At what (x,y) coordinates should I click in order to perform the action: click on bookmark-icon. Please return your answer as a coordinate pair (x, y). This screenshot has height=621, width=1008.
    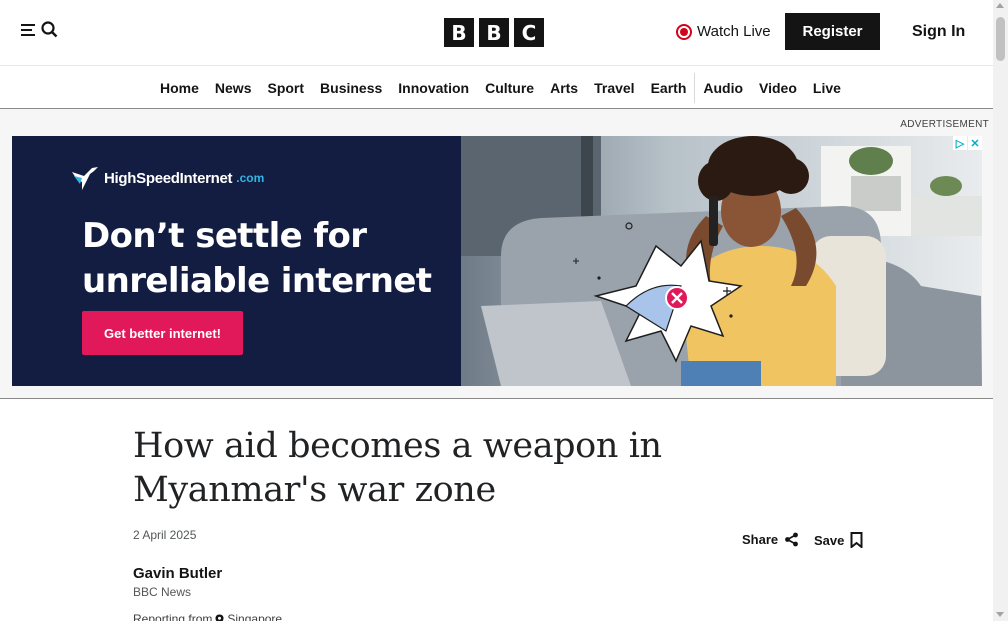
    Looking at the image, I should click on (856, 540).